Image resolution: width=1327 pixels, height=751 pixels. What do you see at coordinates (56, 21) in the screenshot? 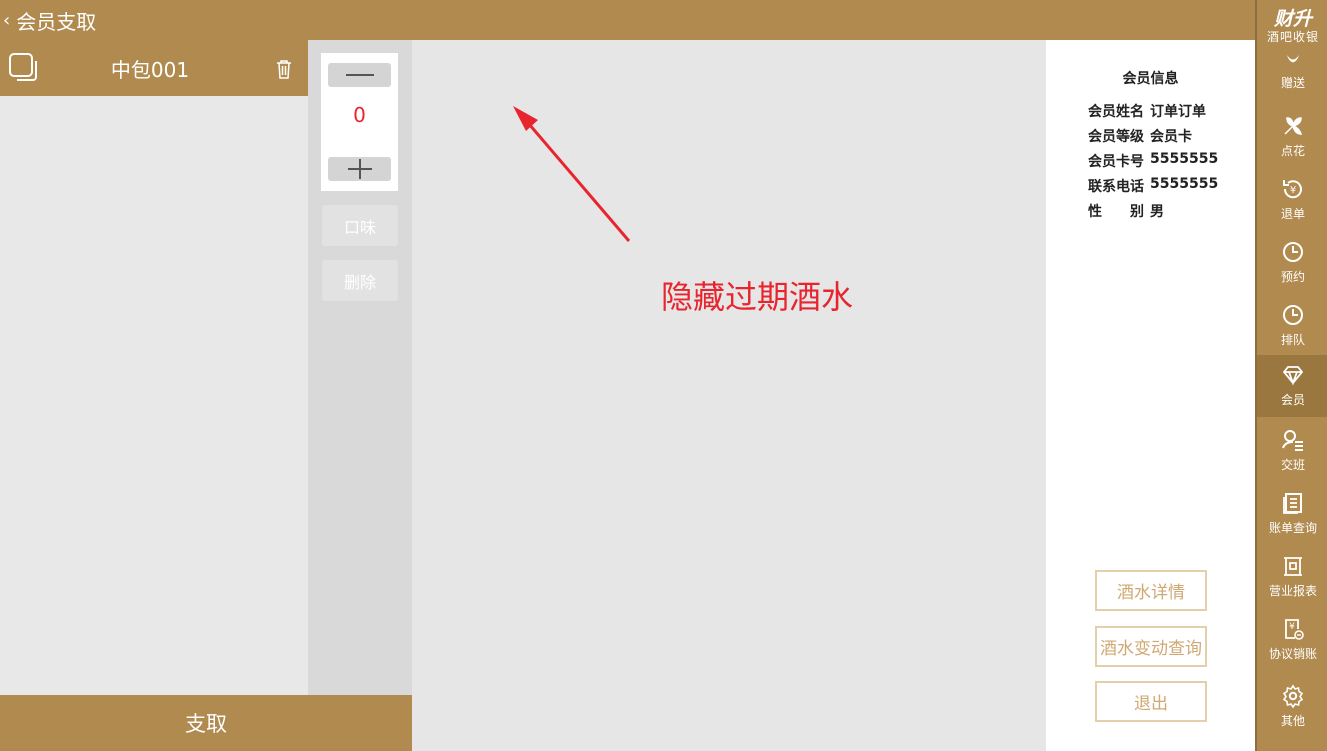
I see `page-title: 会员支取` at bounding box center [56, 21].